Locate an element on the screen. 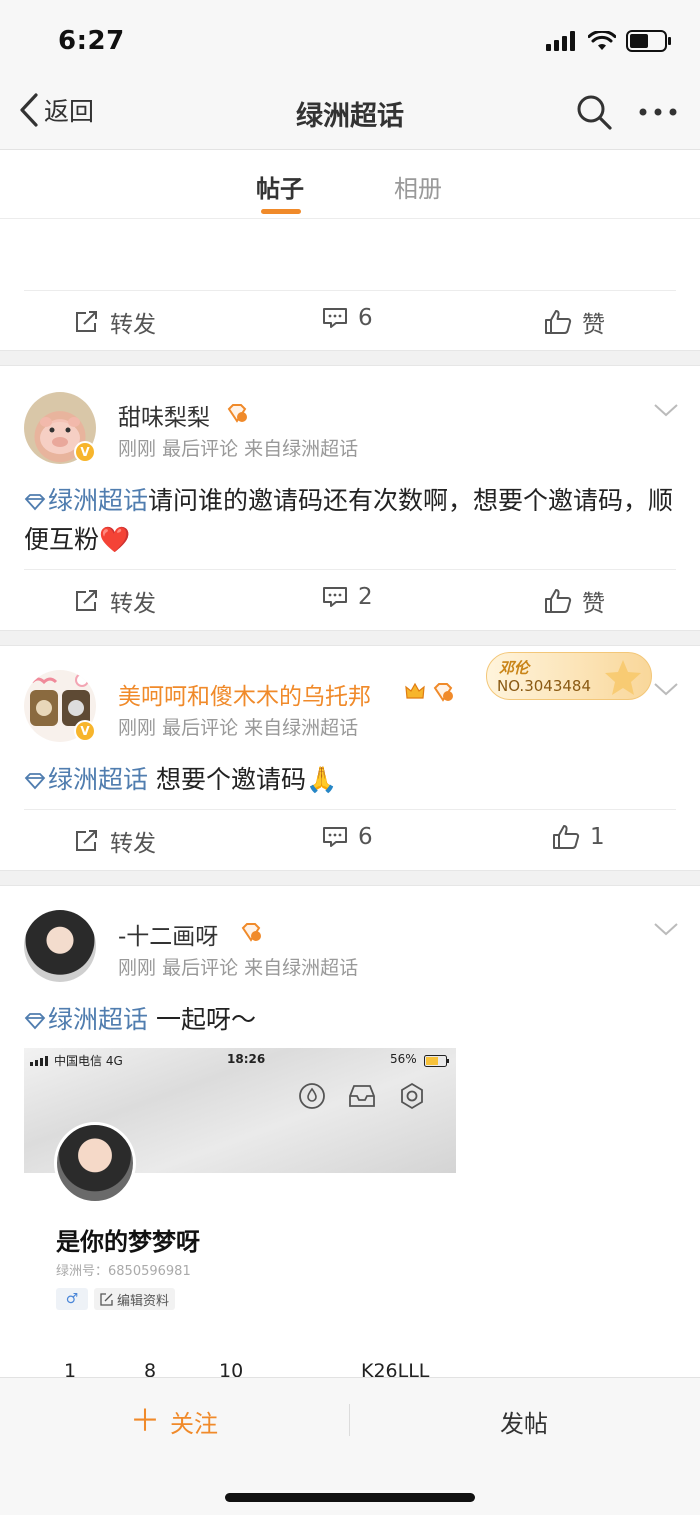 The image size is (700, 1515). pray-emoji: 🙏 is located at coordinates (321, 779).